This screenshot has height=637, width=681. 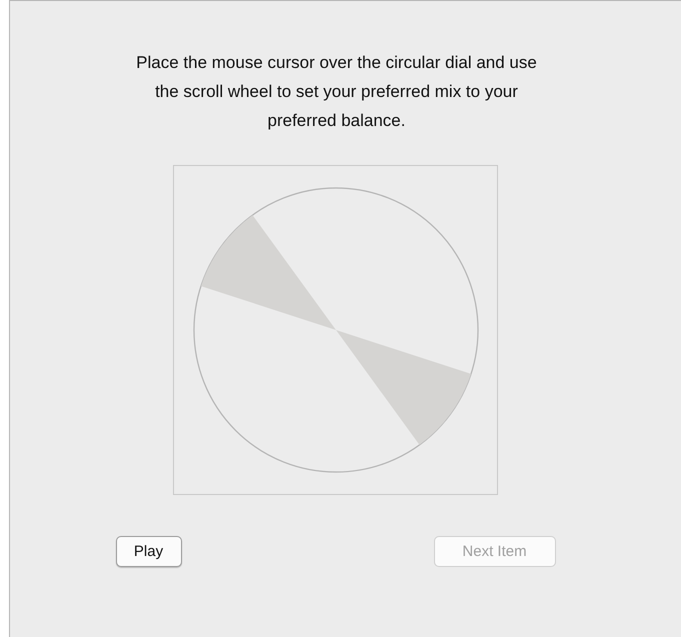 What do you see at coordinates (149, 551) in the screenshot?
I see `play-button: Play` at bounding box center [149, 551].